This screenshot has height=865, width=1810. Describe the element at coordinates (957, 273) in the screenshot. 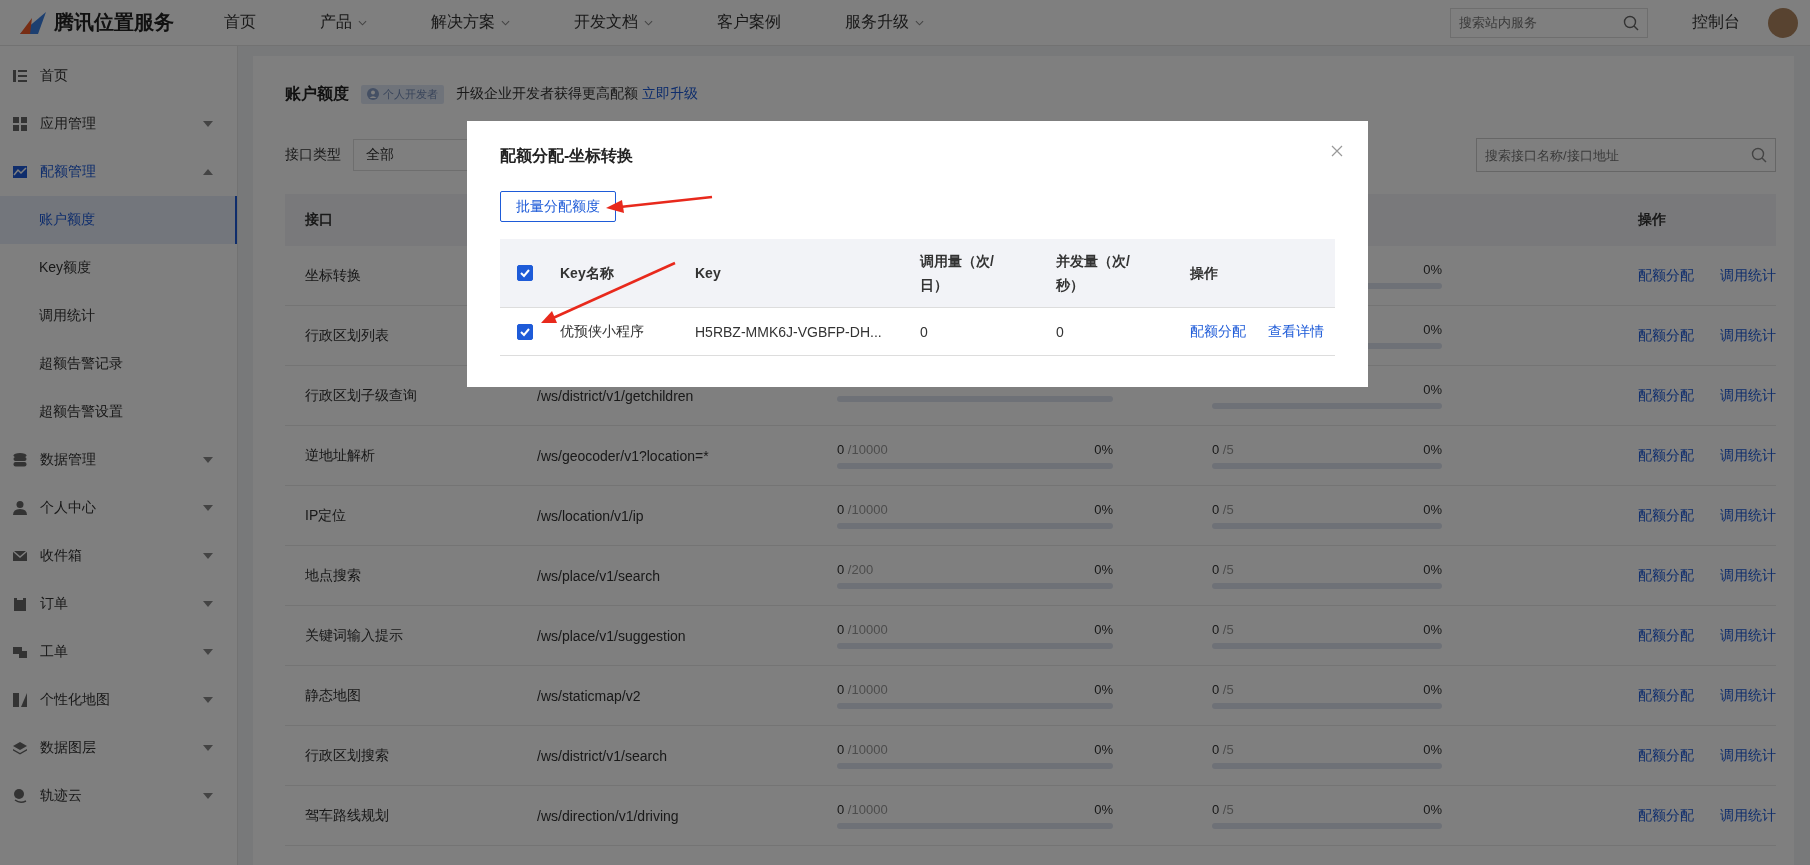

I see `column-header: 调用量（次/日）` at that location.